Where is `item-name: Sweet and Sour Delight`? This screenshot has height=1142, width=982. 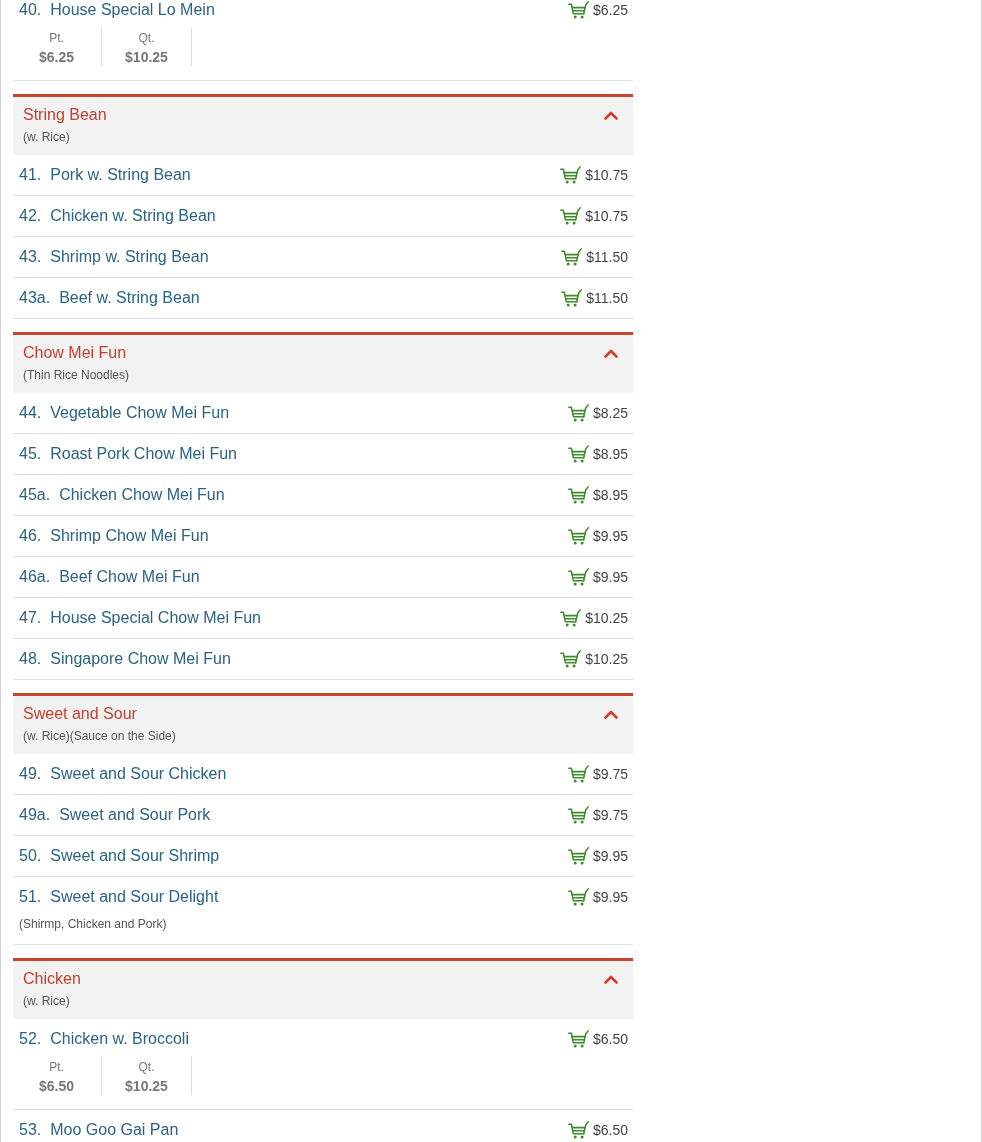 item-name: Sweet and Sour Delight is located at coordinates (134, 896).